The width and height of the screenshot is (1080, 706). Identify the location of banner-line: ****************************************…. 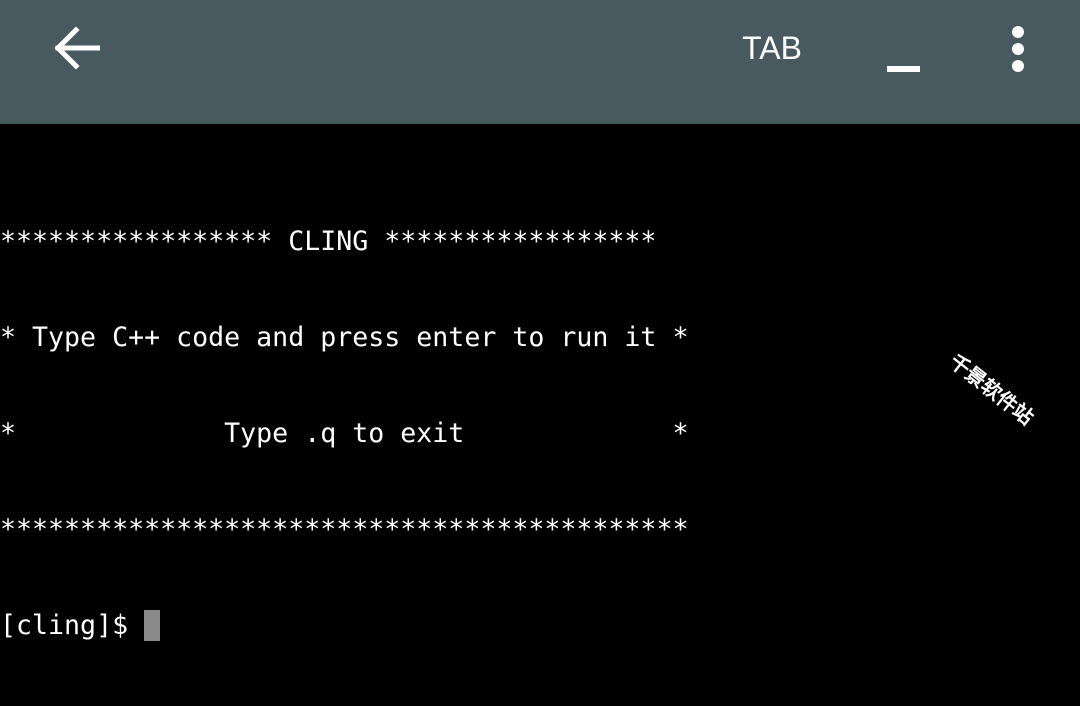
(344, 529).